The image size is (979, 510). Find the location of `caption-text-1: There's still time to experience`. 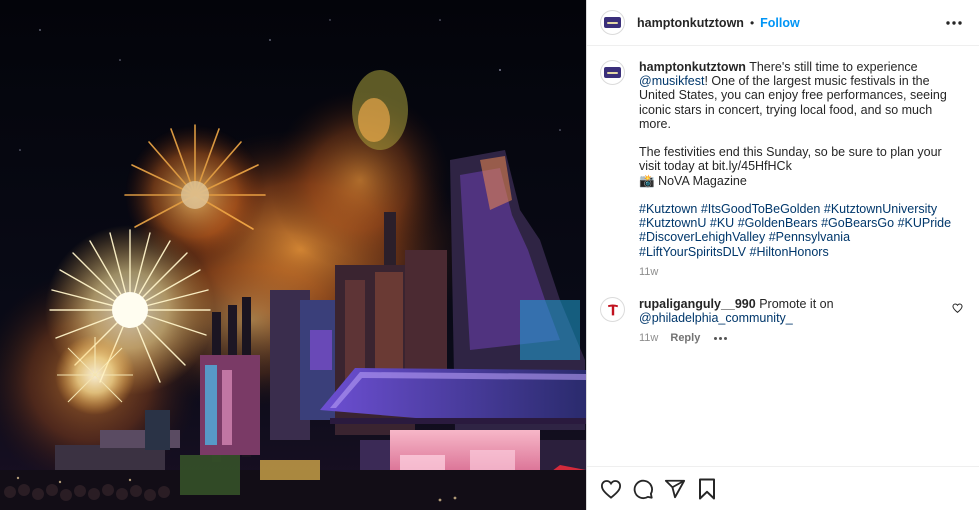

caption-text-1: There's still time to experience is located at coordinates (833, 67).